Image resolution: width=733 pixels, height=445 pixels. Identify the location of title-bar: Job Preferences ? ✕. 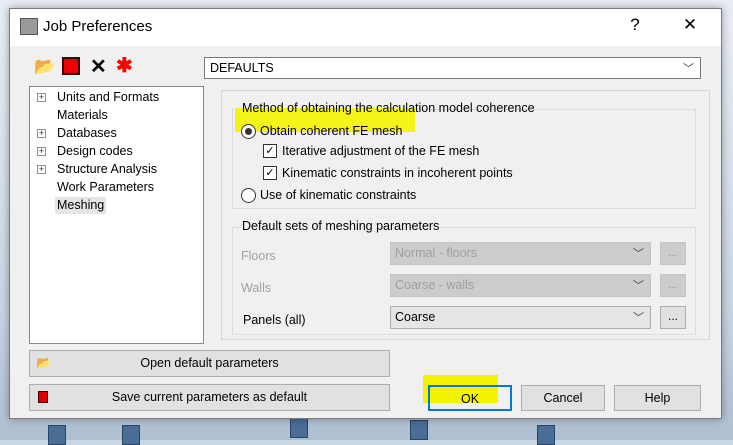
(365, 27).